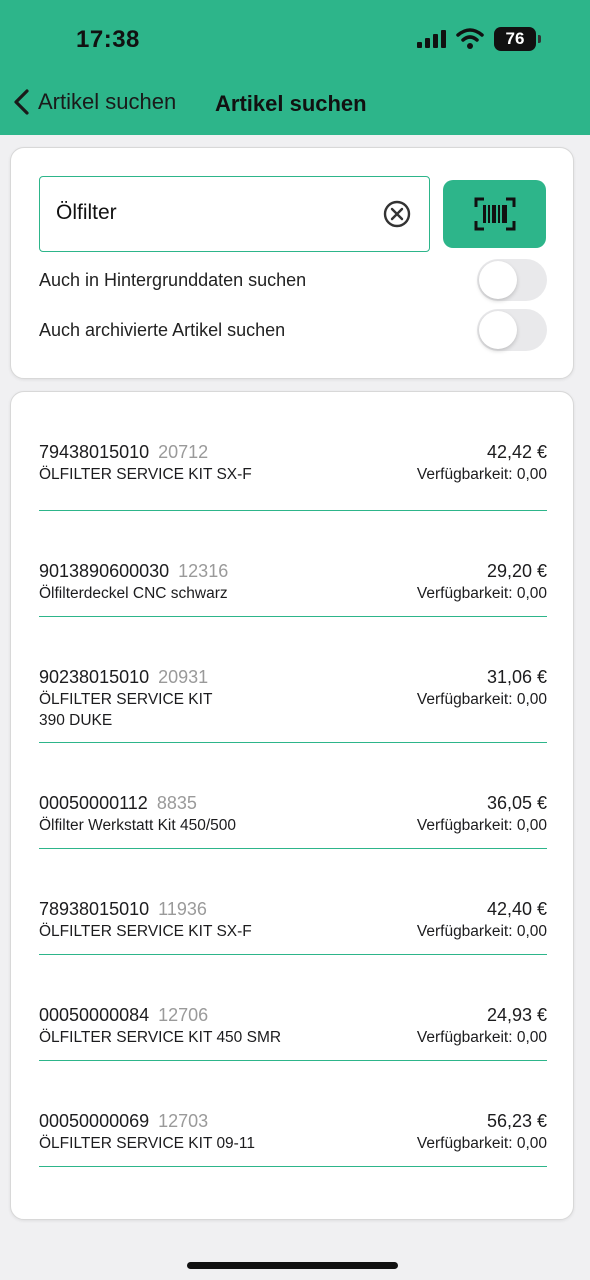 The width and height of the screenshot is (590, 1280). I want to click on article-number: 00050000084, so click(94, 1015).